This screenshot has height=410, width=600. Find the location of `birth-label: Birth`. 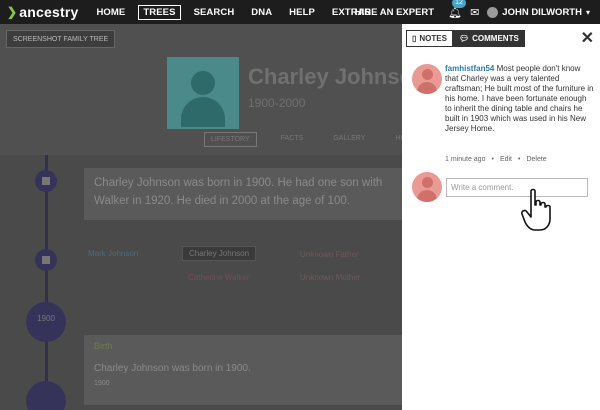

birth-label: Birth is located at coordinates (103, 346).